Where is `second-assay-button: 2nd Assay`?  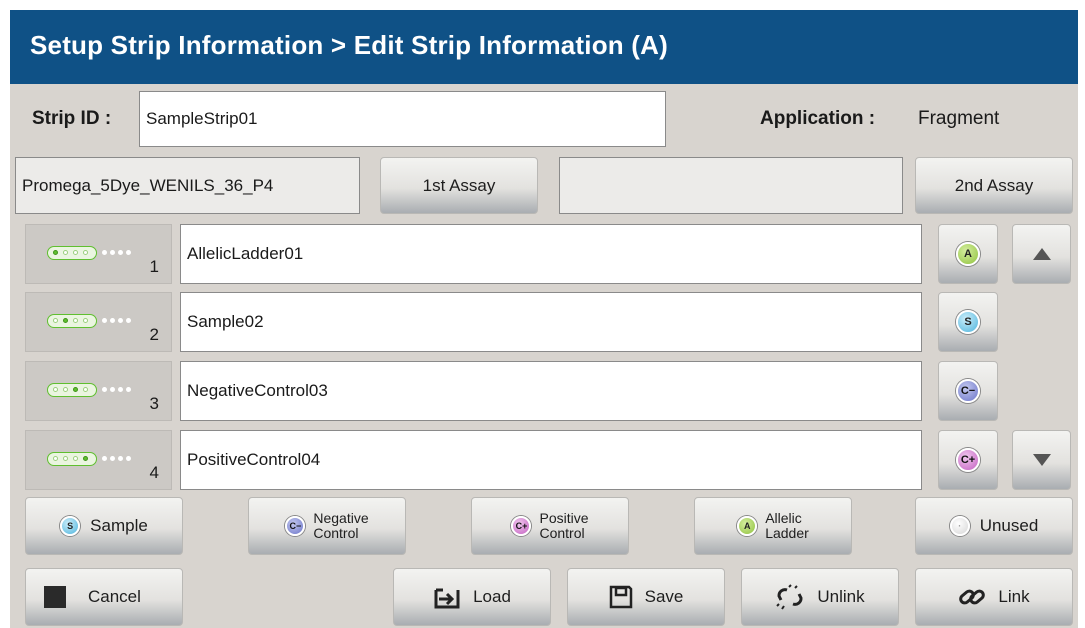 second-assay-button: 2nd Assay is located at coordinates (994, 185).